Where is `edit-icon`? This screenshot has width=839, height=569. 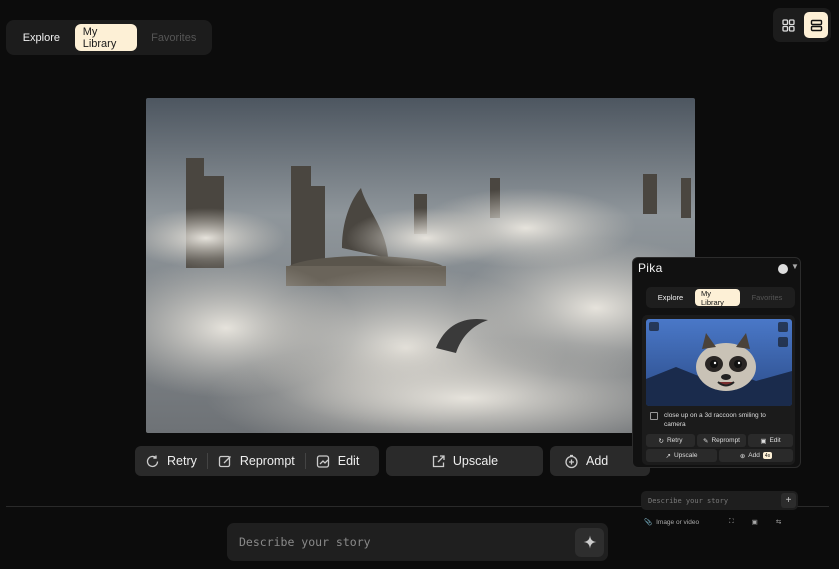 edit-icon is located at coordinates (322, 461).